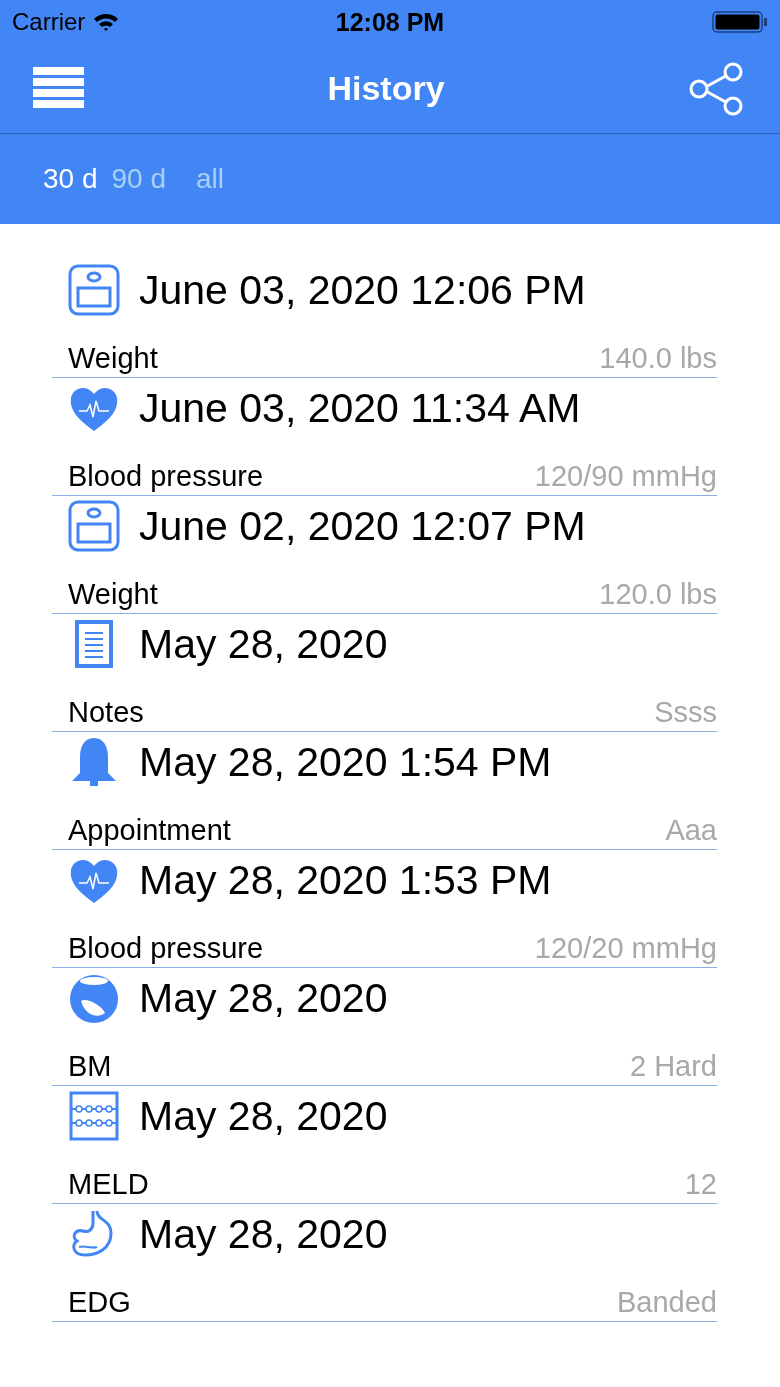 The height and width of the screenshot is (1387, 780). What do you see at coordinates (384, 555) in the screenshot?
I see `history-entry: June 02, 2020 12:07 PM Weight 120.0 lbs` at bounding box center [384, 555].